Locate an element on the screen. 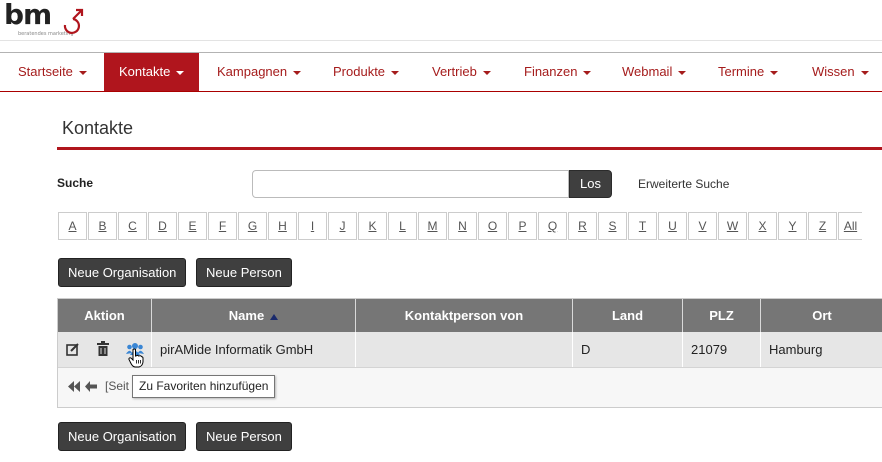  col-header-label: Land is located at coordinates (627, 315).